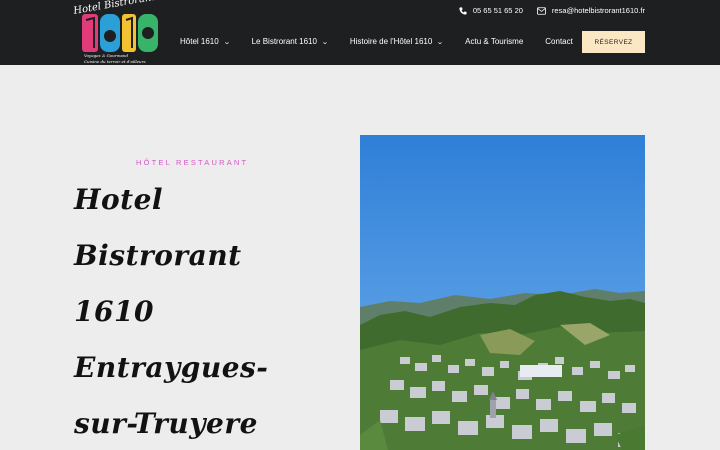  I want to click on hotel-building, so click(541, 371).